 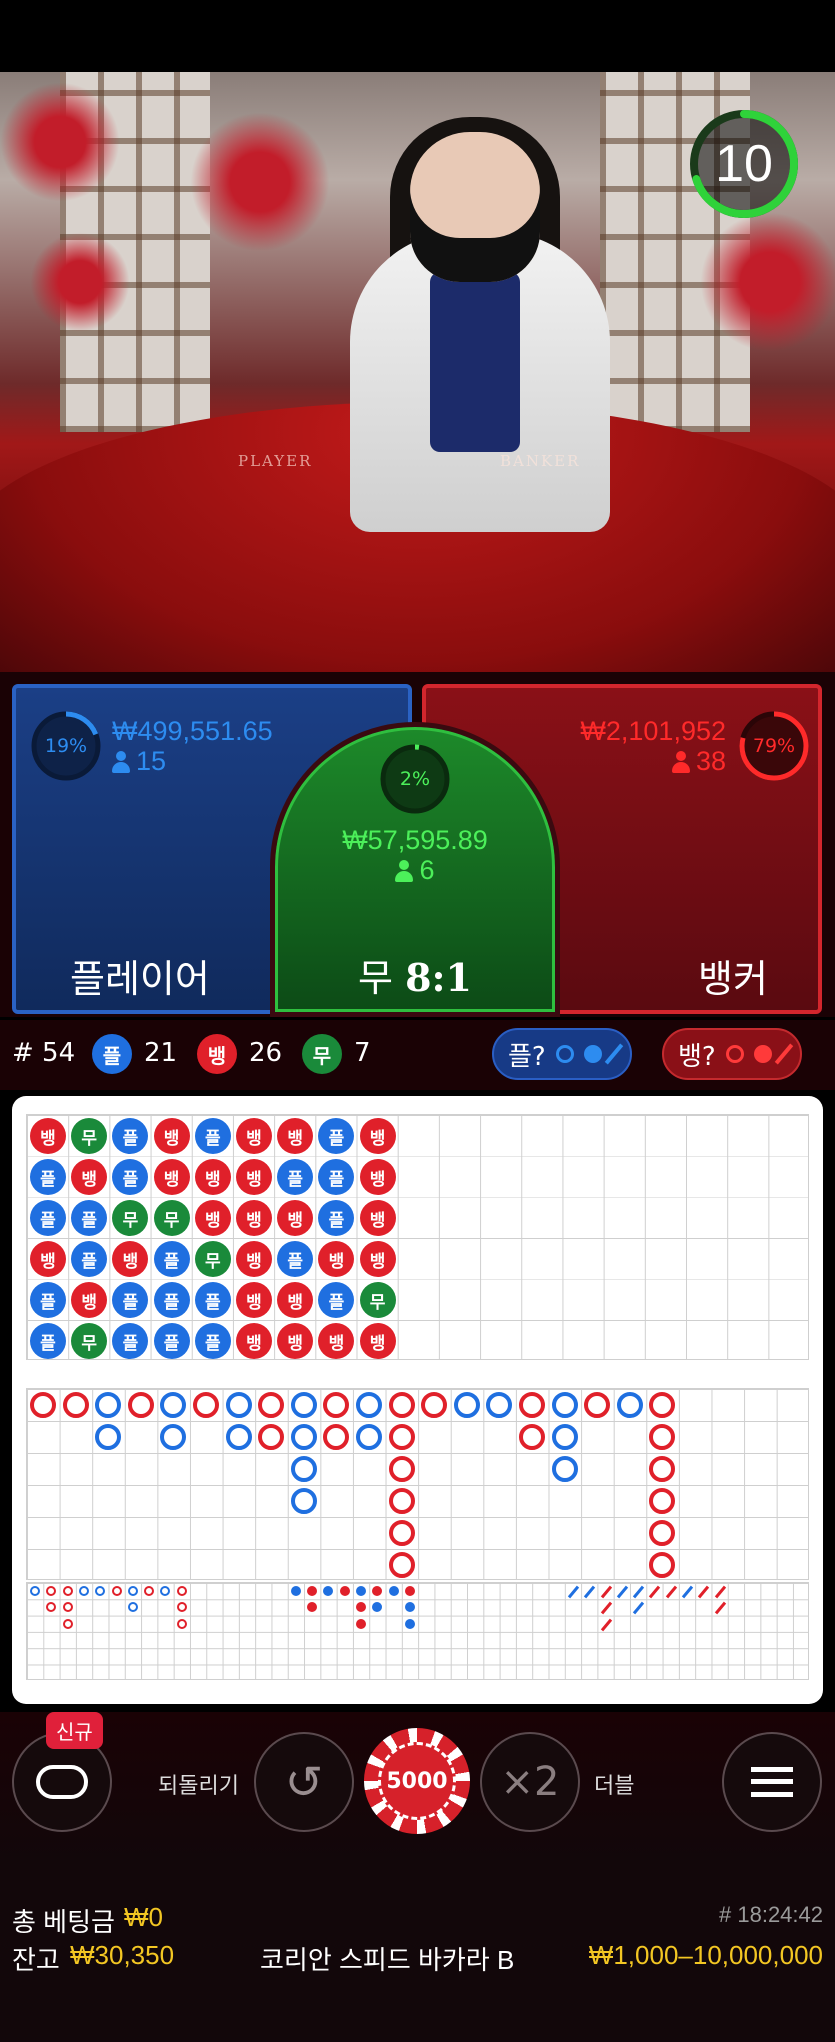 I want to click on round-timestamp: # 18:24:42, so click(x=771, y=1914).